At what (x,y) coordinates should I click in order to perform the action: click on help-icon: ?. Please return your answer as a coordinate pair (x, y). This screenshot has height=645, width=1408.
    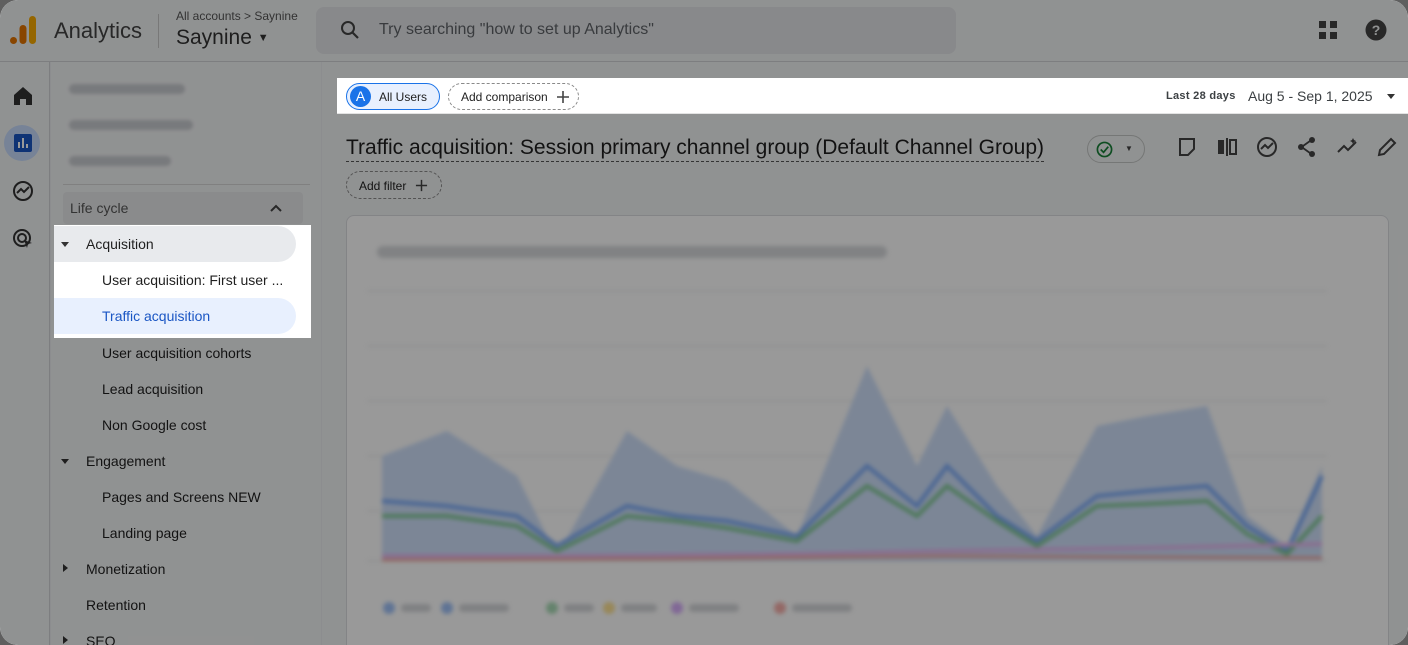
    Looking at the image, I should click on (1376, 30).